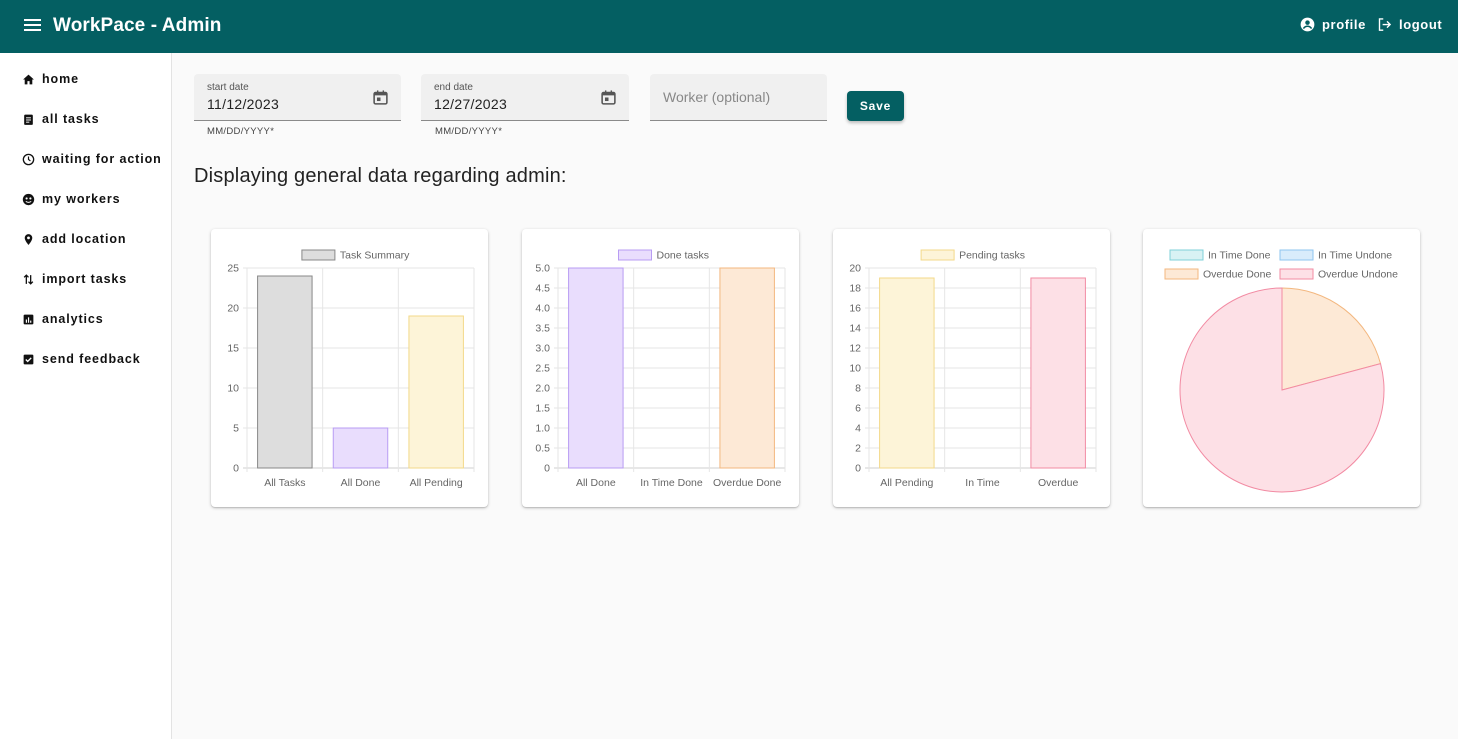 This screenshot has height=739, width=1458. What do you see at coordinates (738, 97) in the screenshot?
I see `worker-input` at bounding box center [738, 97].